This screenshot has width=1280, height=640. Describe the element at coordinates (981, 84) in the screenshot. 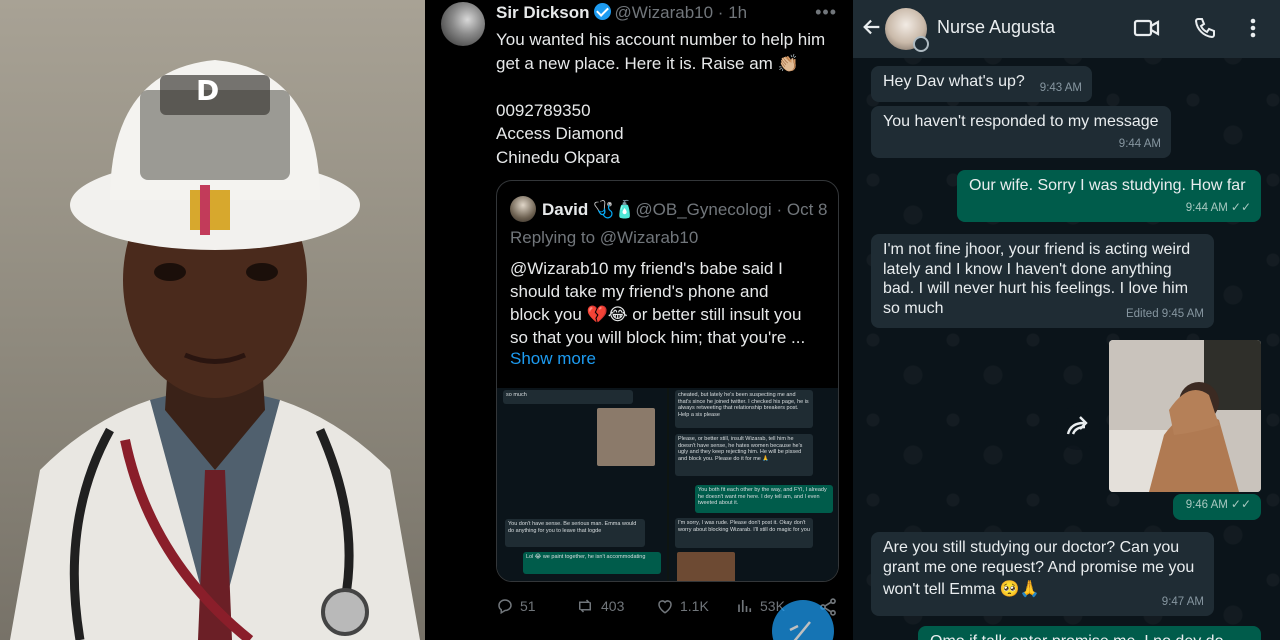

I see `message-bubble: Hey Dav what's up? 9:43 AM` at that location.